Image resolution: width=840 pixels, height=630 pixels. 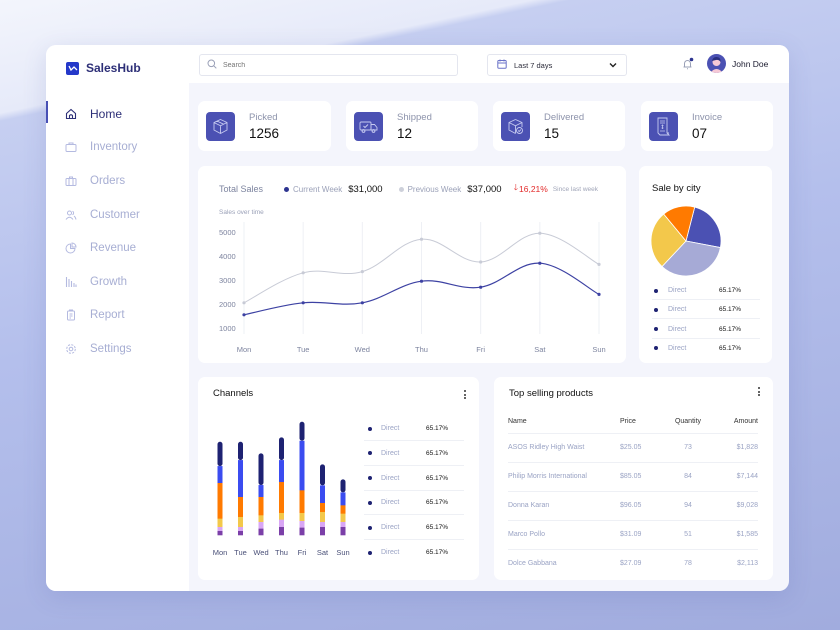 I want to click on sidebar-item-revenue: Revenue, so click(x=117, y=248).